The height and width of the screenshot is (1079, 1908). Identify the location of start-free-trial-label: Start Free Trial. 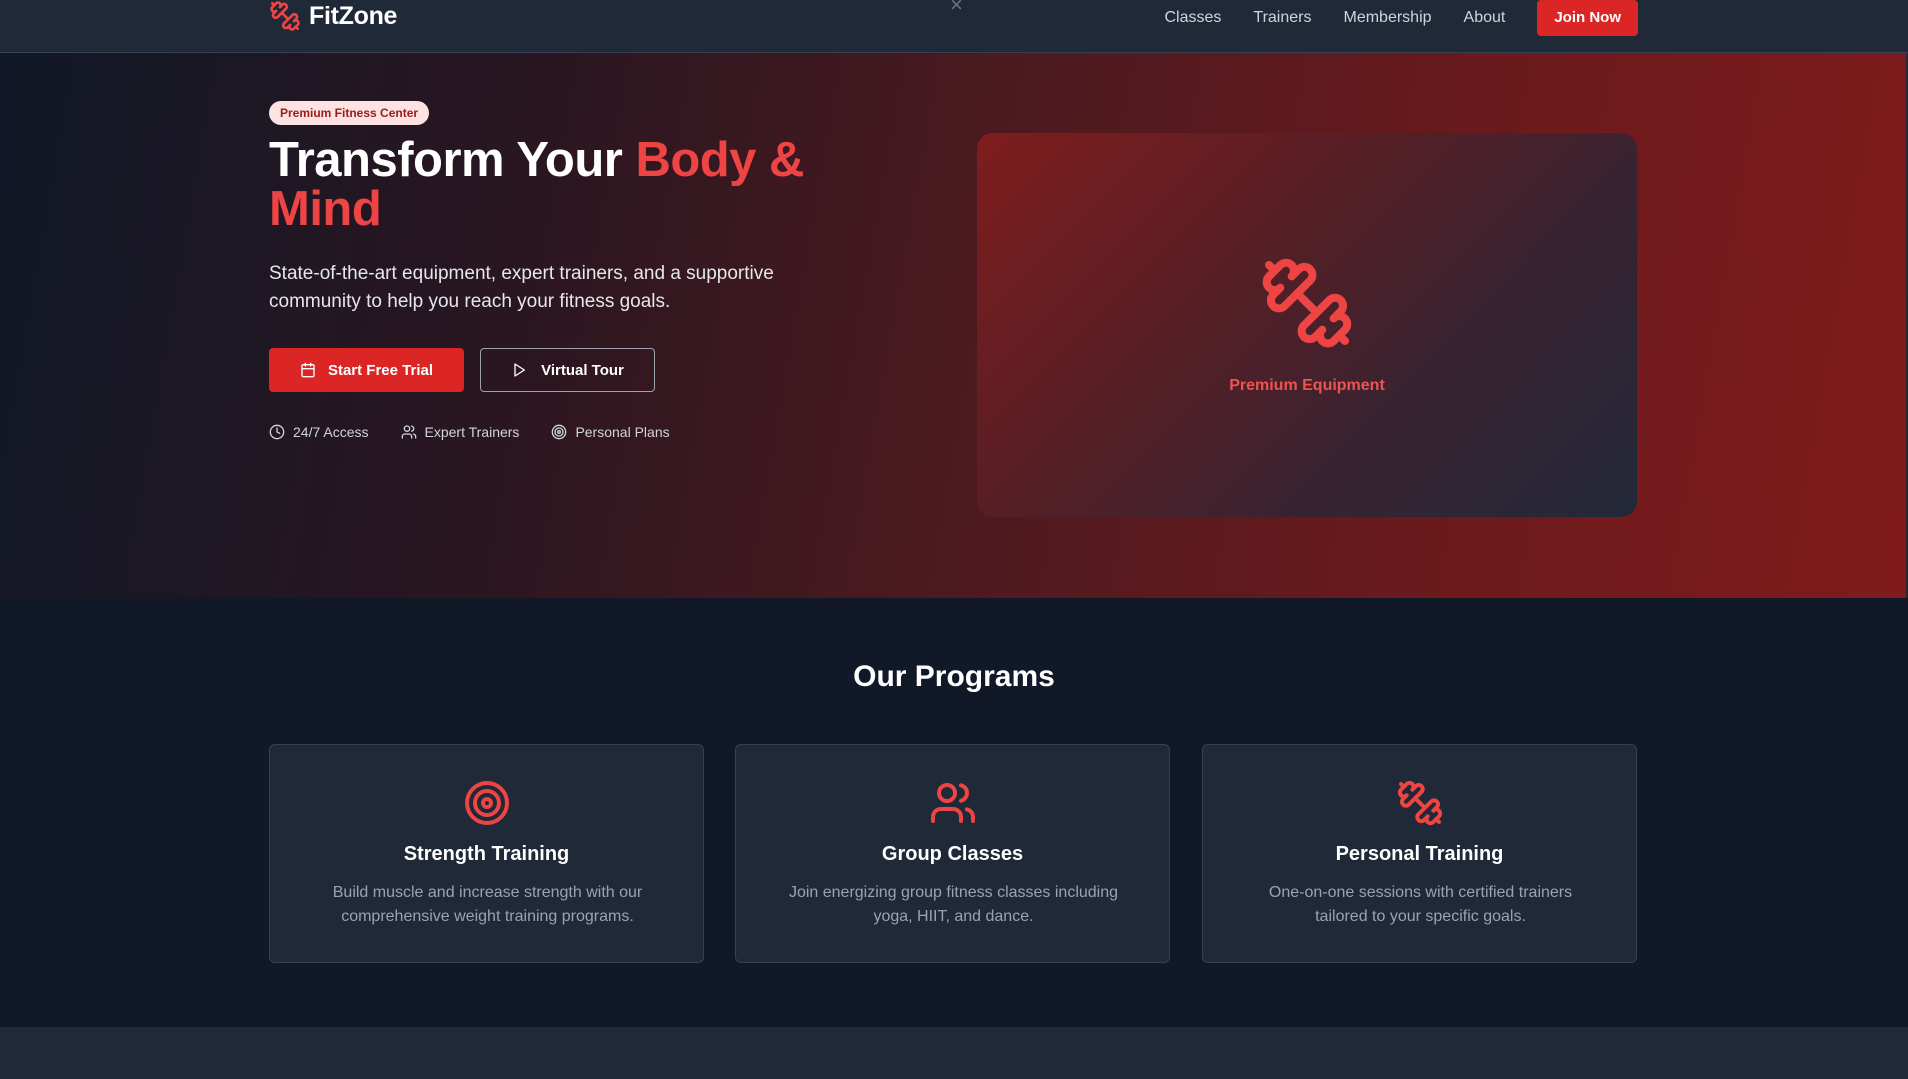
(380, 370).